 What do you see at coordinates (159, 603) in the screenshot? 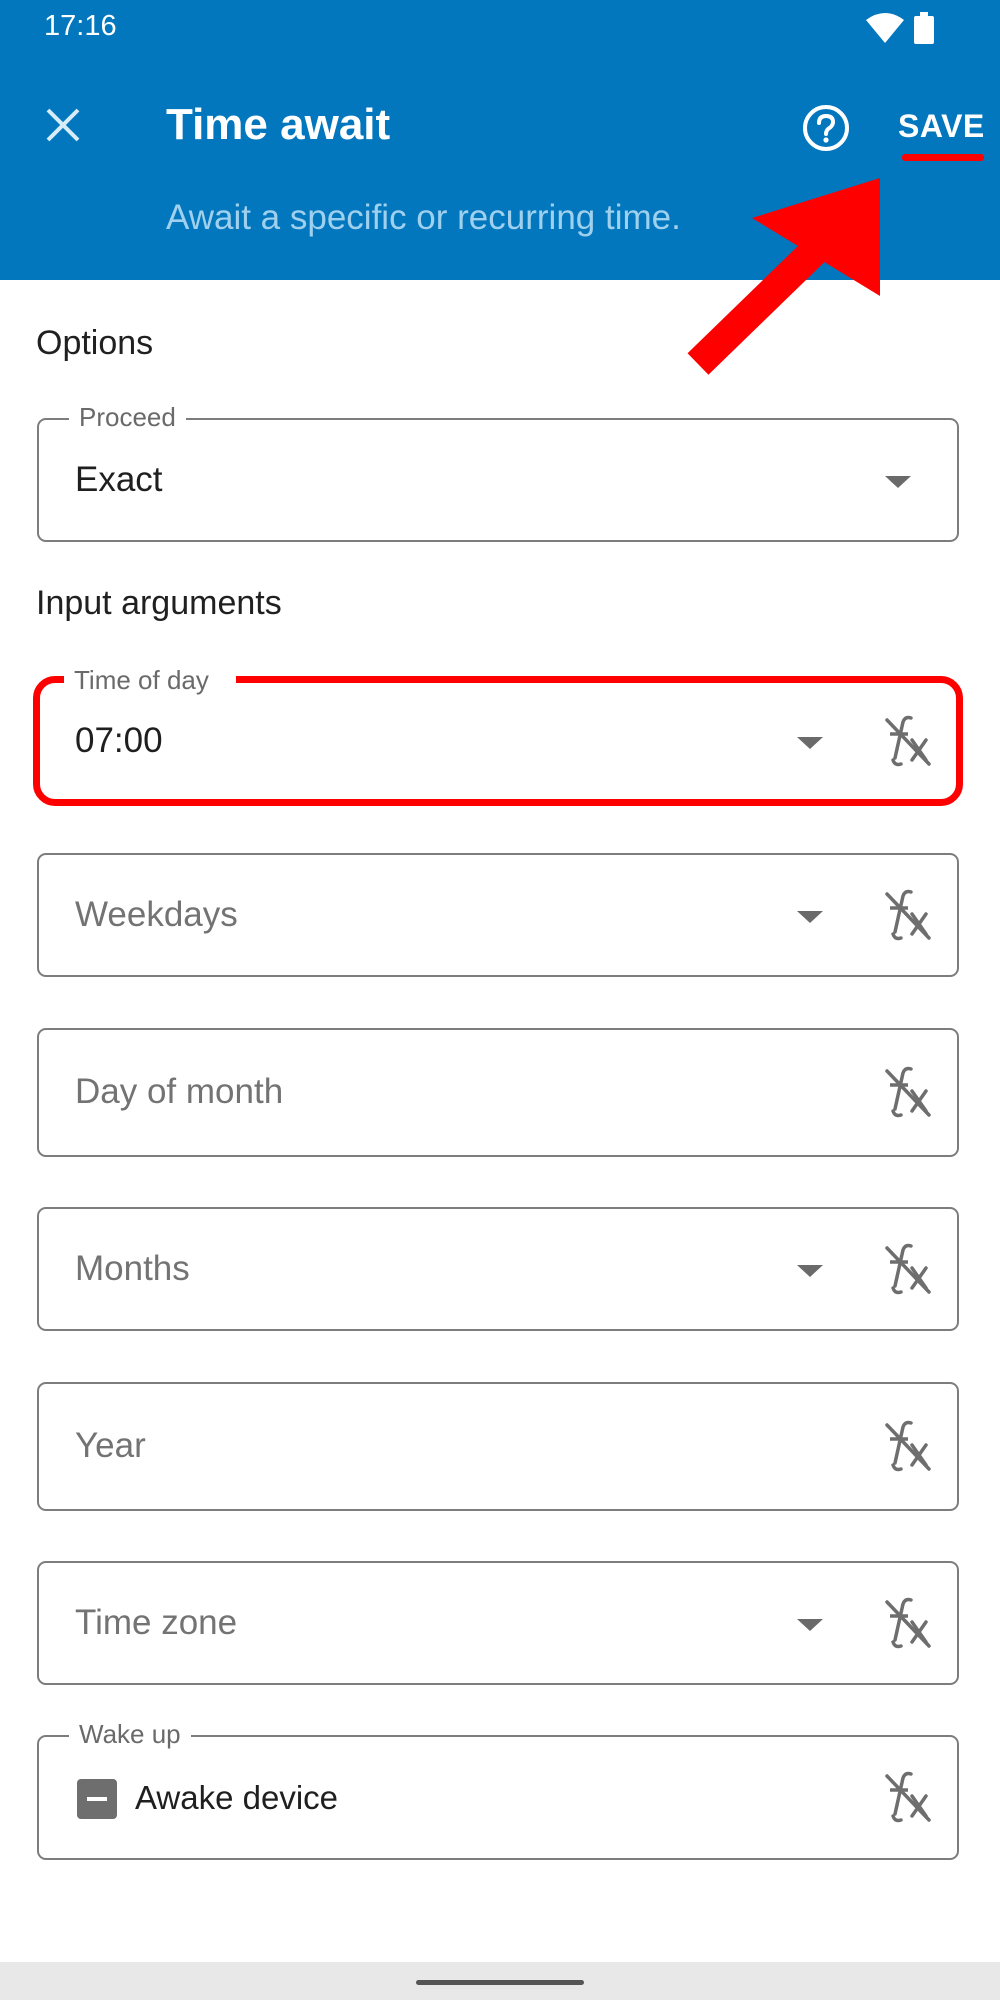
I see `input-arguments-heading: Input arguments` at bounding box center [159, 603].